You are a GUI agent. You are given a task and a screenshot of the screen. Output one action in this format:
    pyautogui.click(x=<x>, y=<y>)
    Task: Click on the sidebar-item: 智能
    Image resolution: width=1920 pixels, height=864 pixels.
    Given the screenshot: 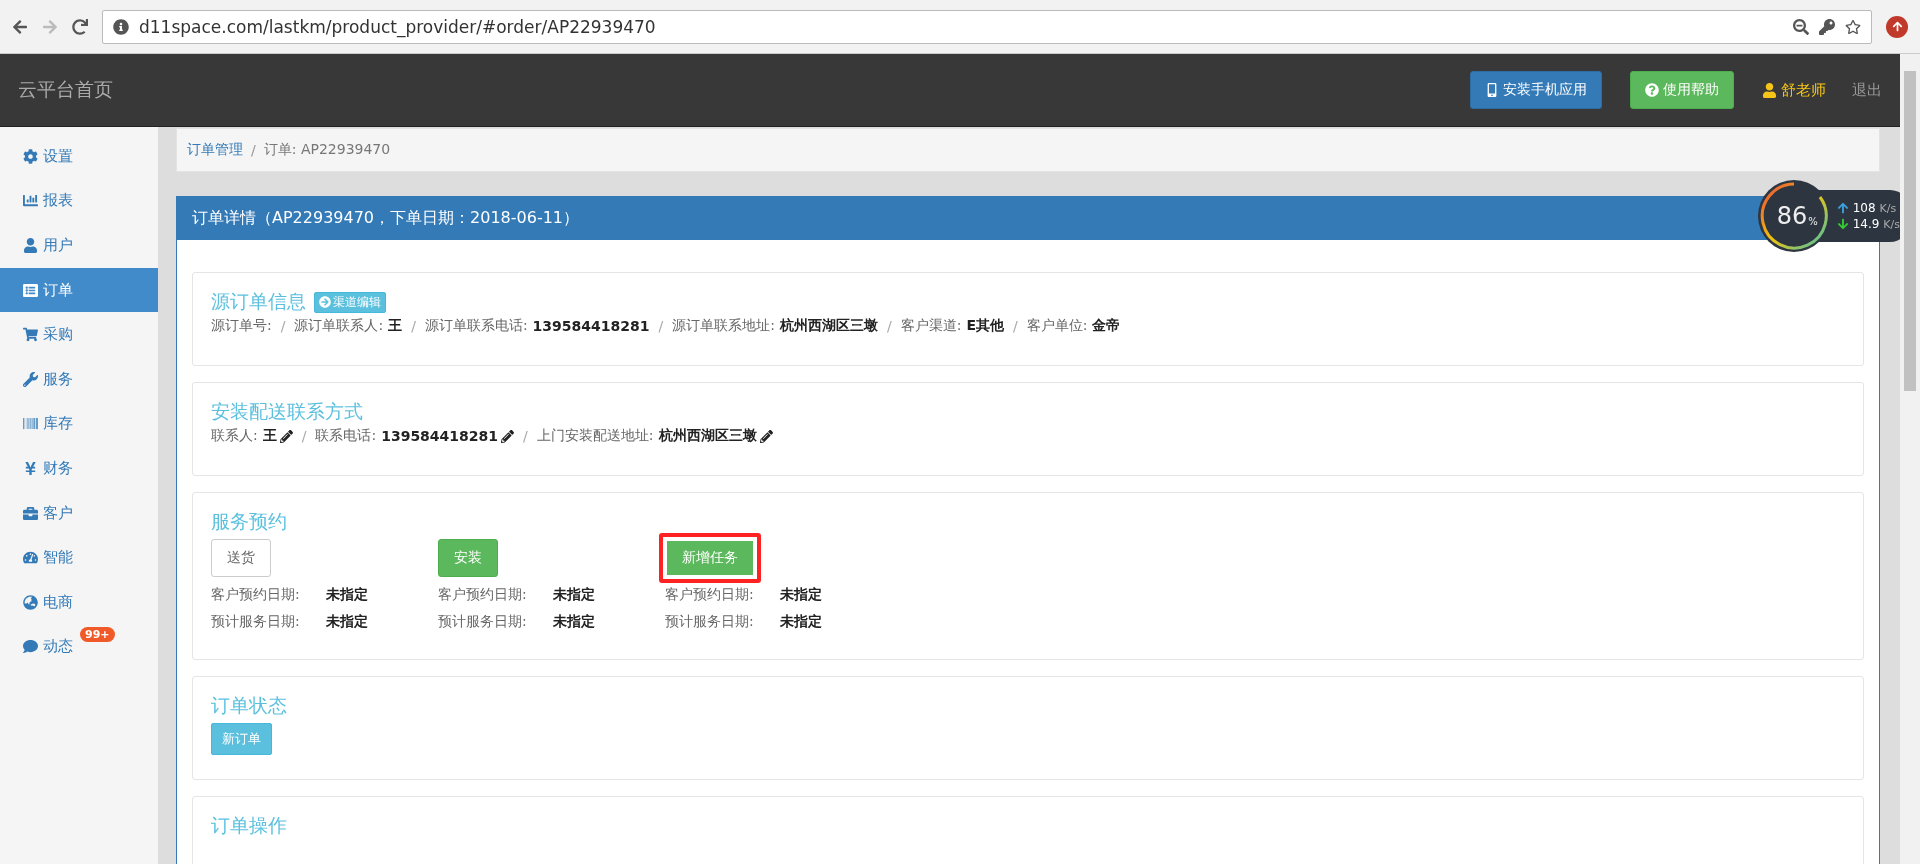 What is the action you would take?
    pyautogui.click(x=79, y=557)
    